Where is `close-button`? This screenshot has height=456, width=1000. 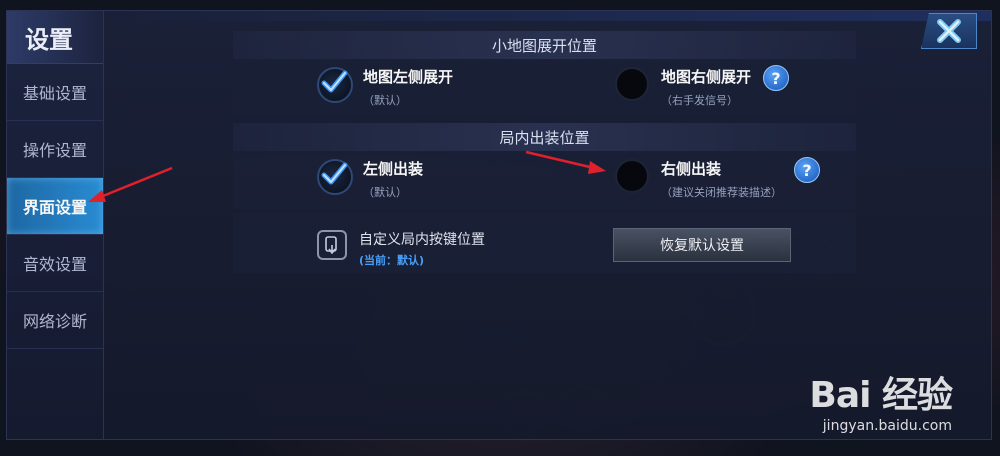
close-button is located at coordinates (949, 31).